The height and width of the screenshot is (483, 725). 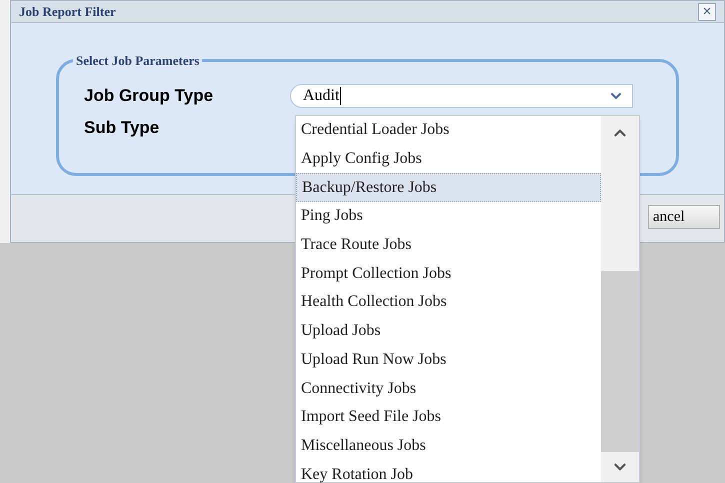 I want to click on window-title: Job Report Filter, so click(x=67, y=11).